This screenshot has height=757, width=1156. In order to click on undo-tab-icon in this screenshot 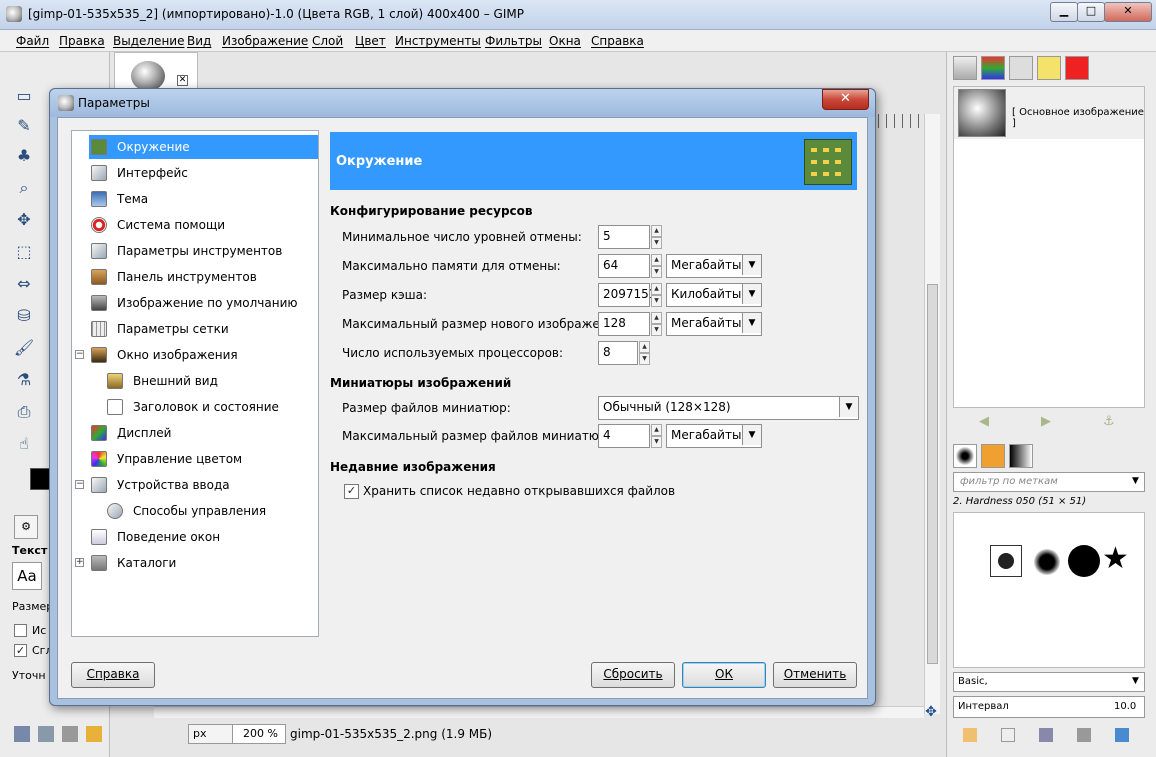, I will do `click(1049, 68)`.